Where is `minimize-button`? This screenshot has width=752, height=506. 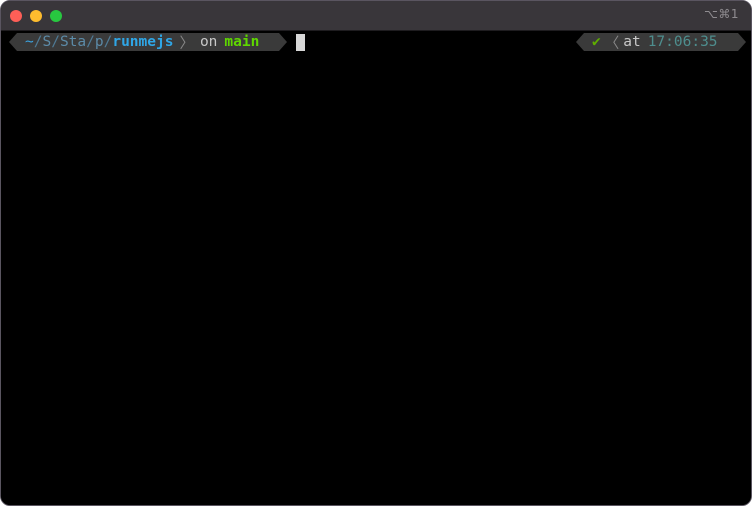
minimize-button is located at coordinates (36, 16).